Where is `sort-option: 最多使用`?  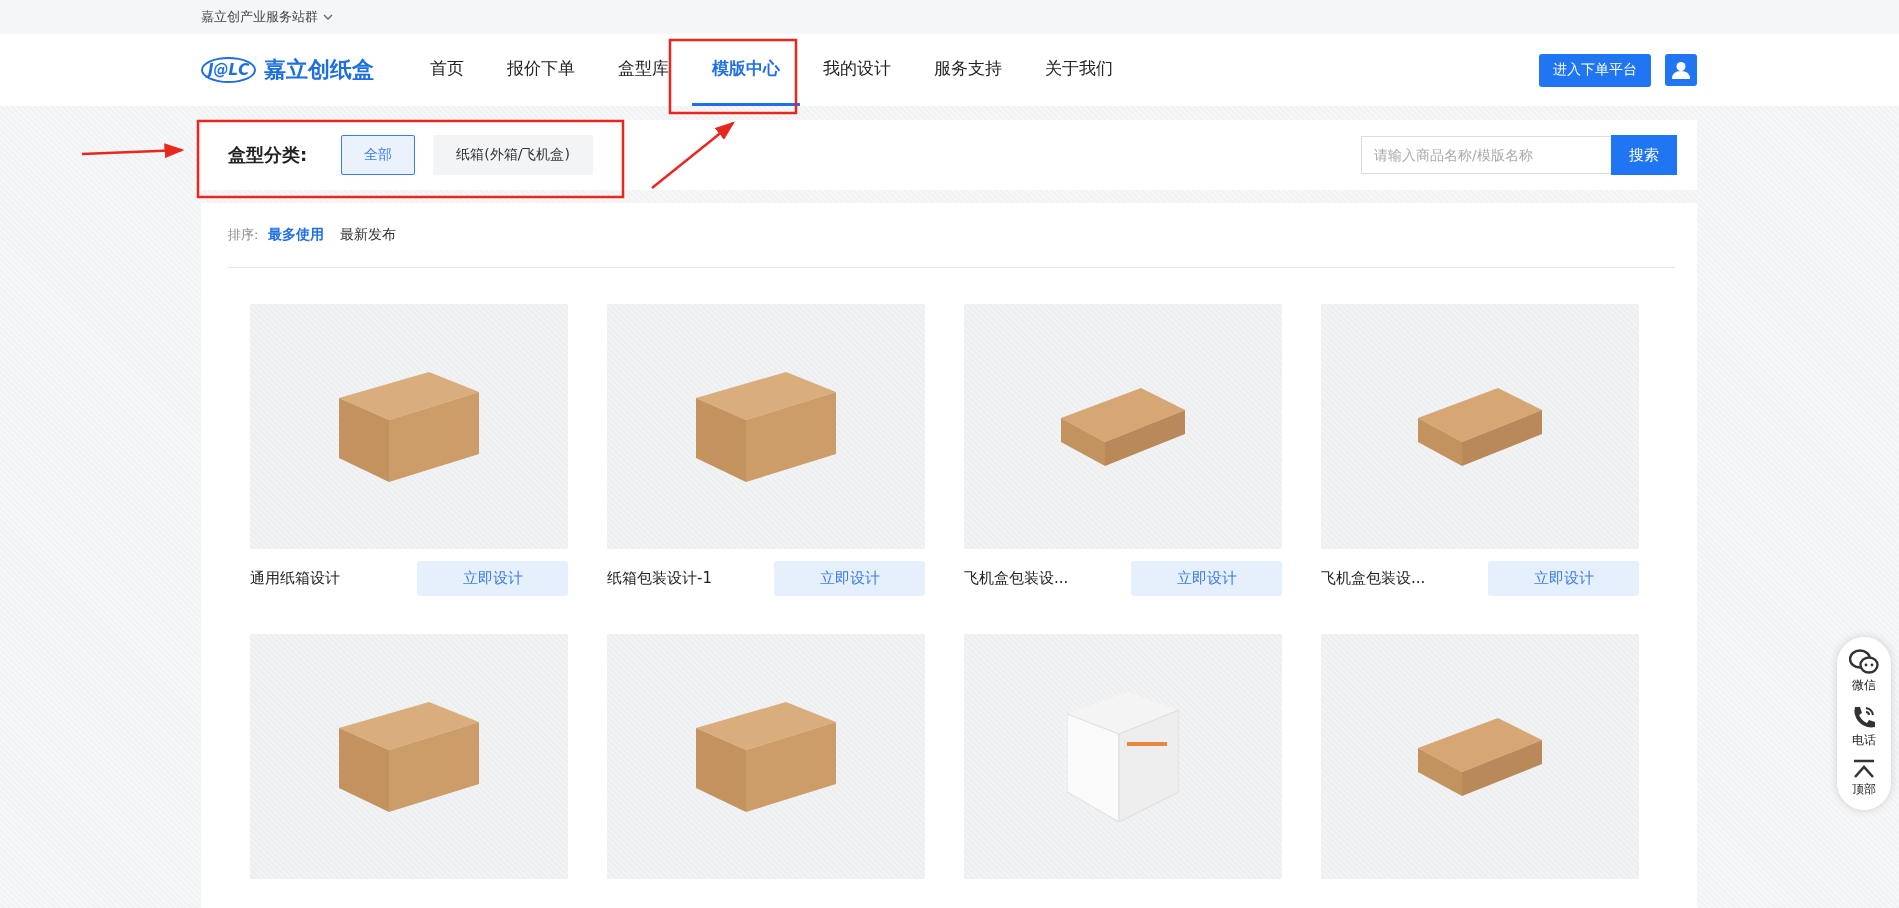 sort-option: 最多使用 is located at coordinates (296, 235).